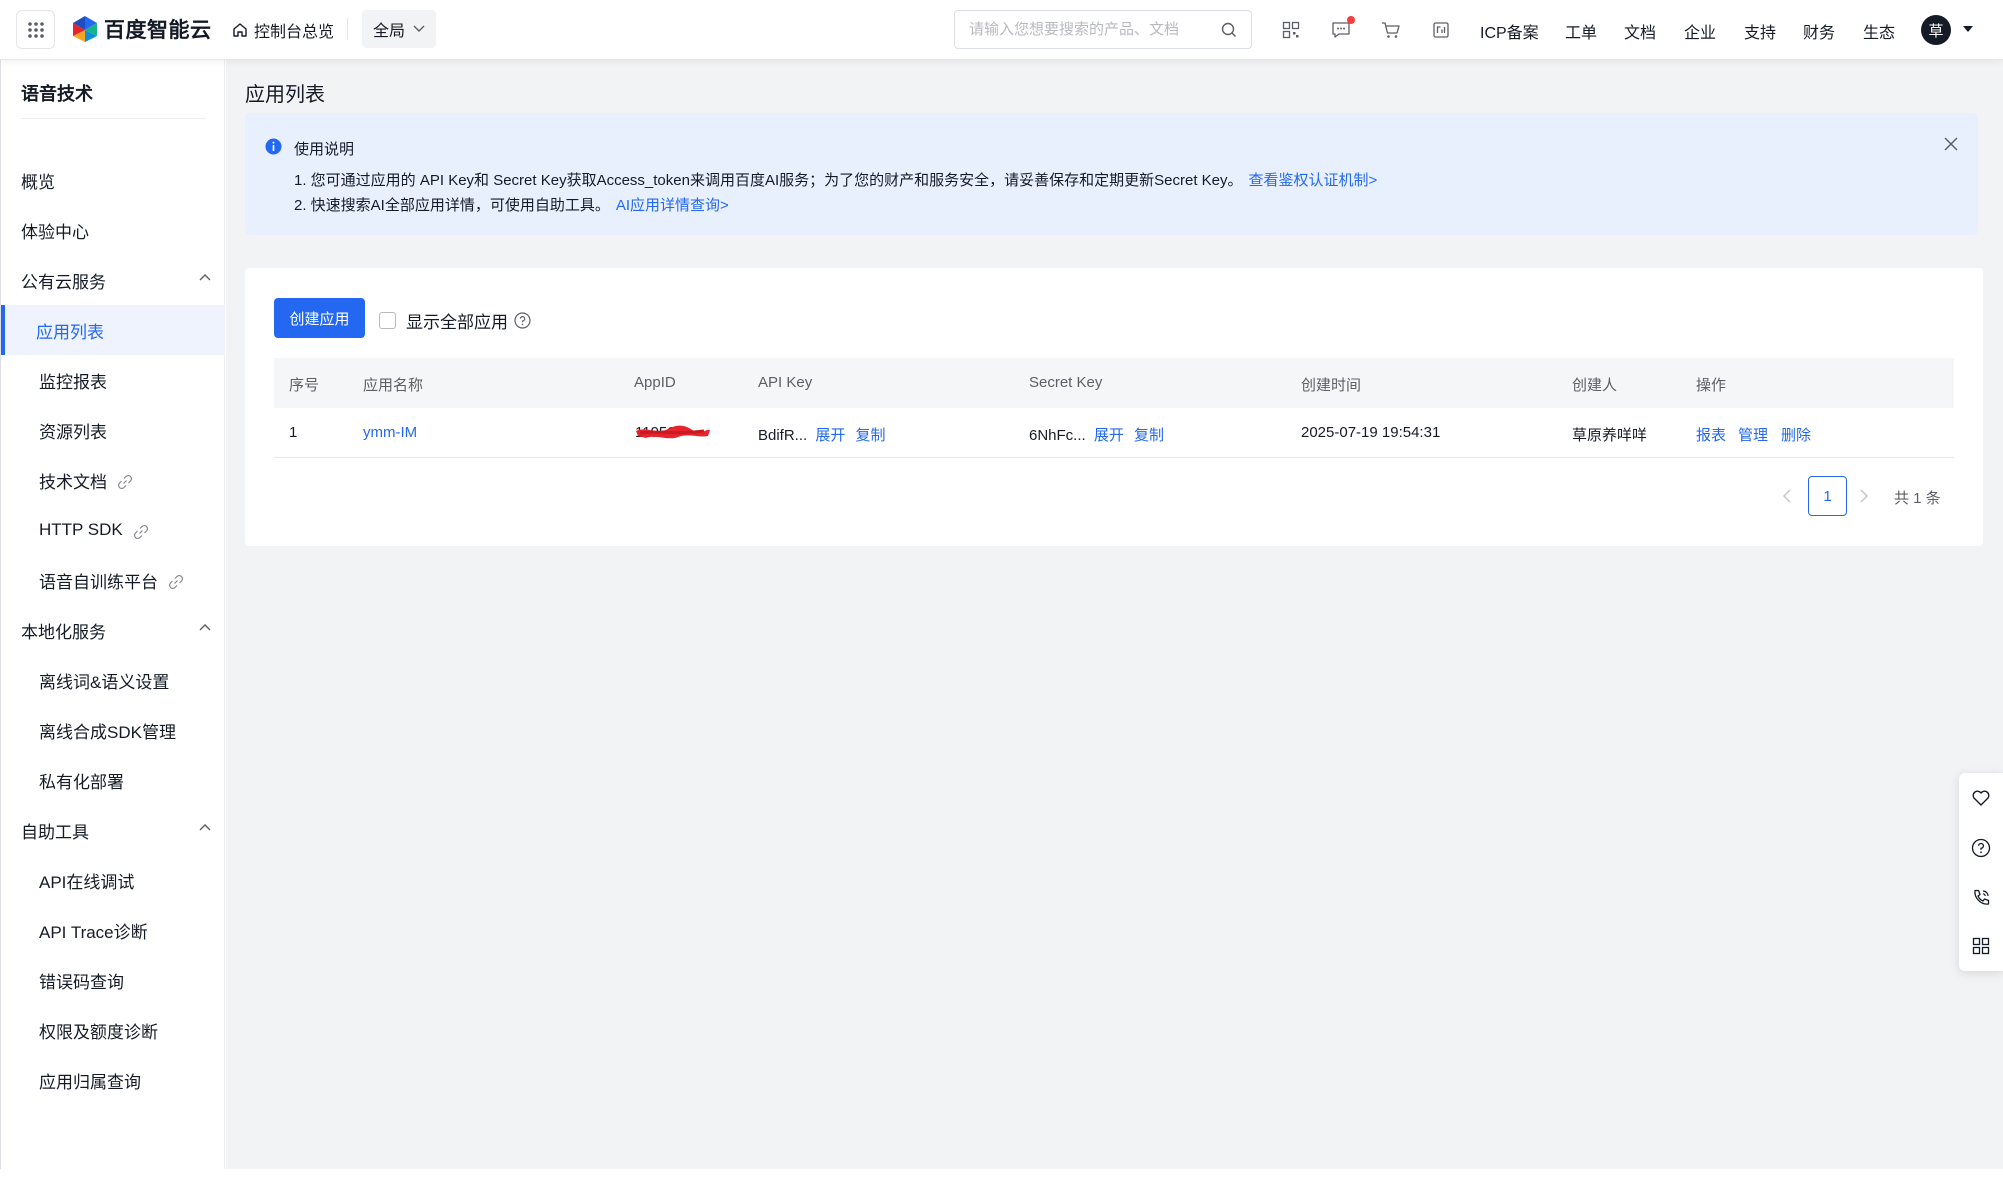 The image size is (2003, 1181). Describe the element at coordinates (1760, 31) in the screenshot. I see `nav-support: 支持` at that location.